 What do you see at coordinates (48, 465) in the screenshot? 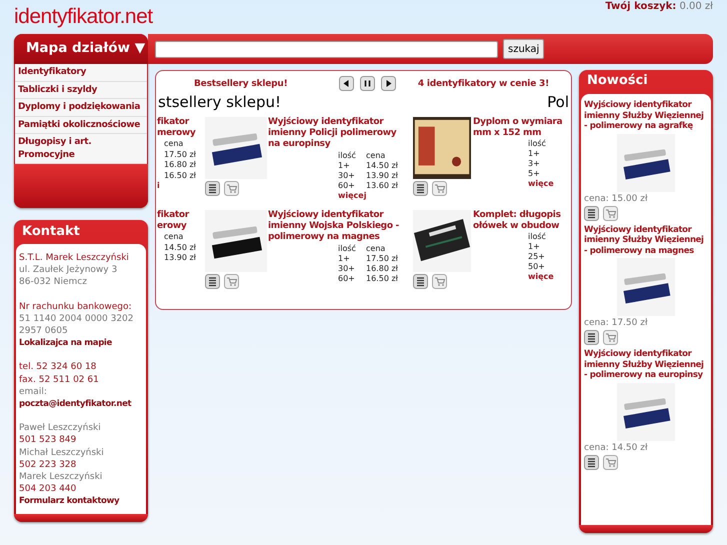
I see `contact-text: 502 223 328` at bounding box center [48, 465].